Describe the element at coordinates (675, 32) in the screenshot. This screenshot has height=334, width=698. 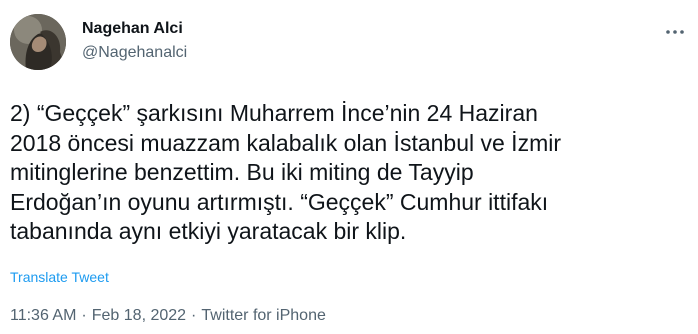
I see `more-horizontal-icon` at that location.